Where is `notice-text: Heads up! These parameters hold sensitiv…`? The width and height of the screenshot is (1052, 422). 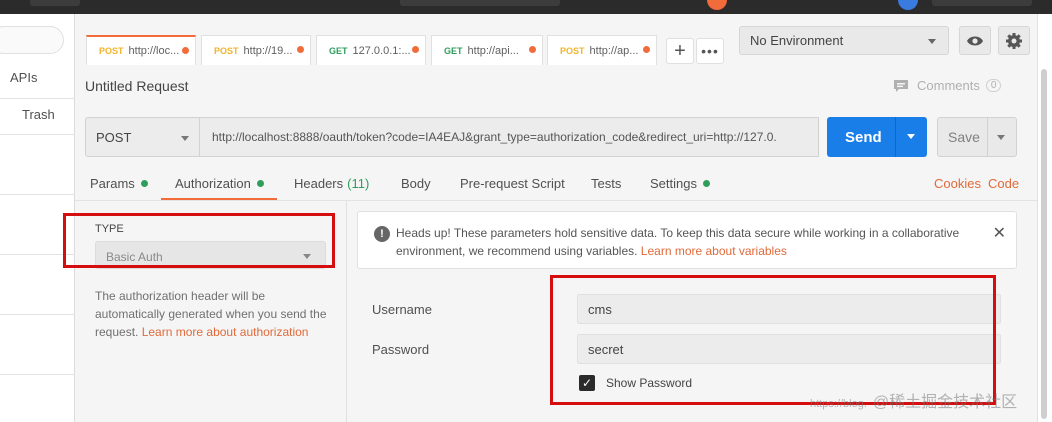
notice-text: Heads up! These parameters hold sensitiv… is located at coordinates (681, 242).